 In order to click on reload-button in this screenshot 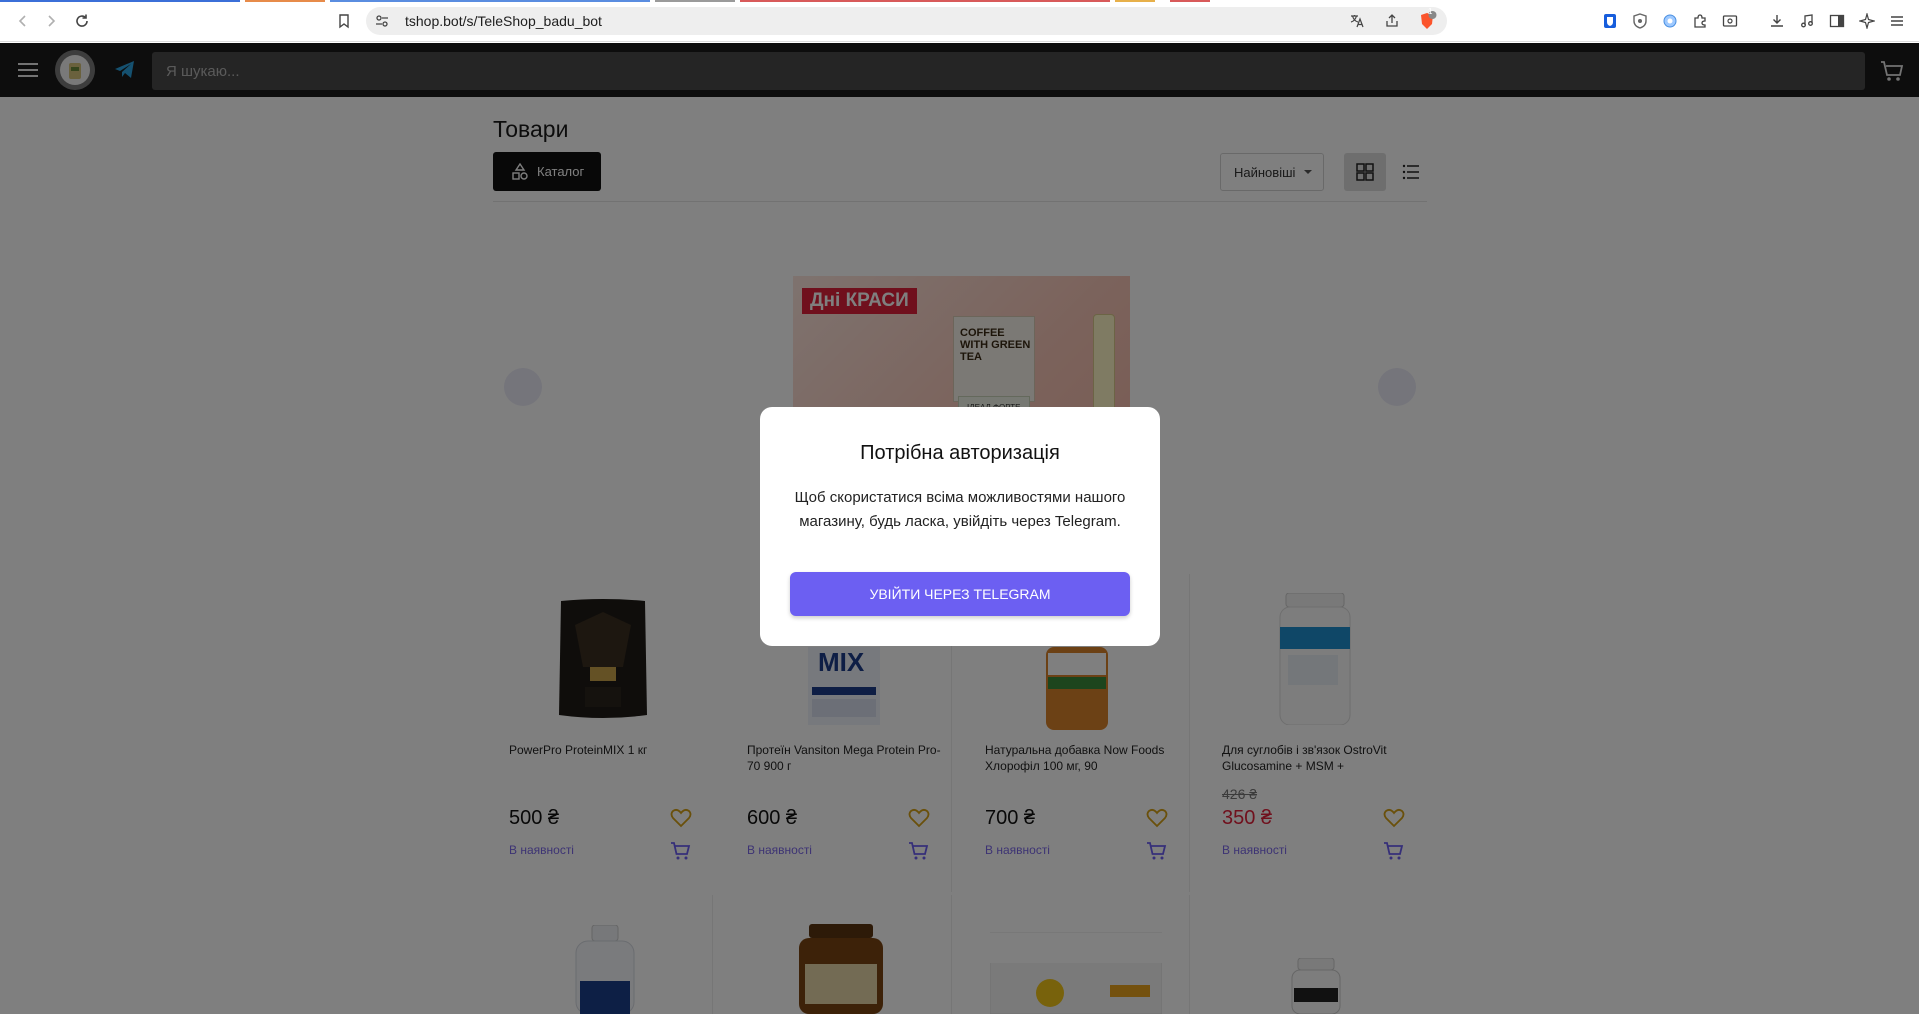, I will do `click(82, 21)`.